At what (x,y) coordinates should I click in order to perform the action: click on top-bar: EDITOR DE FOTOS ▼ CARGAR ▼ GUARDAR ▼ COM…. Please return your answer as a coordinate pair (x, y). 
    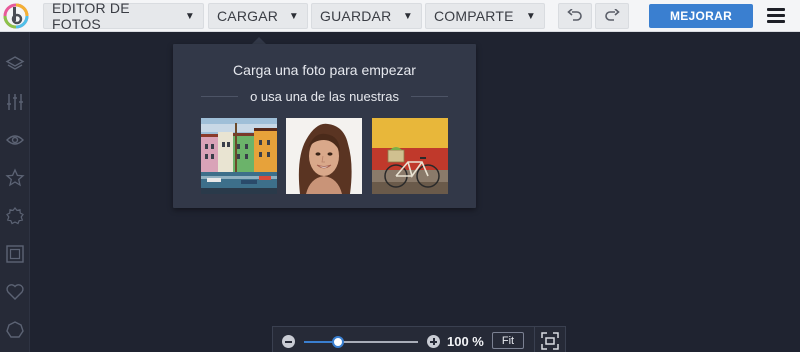
    Looking at the image, I should click on (400, 16).